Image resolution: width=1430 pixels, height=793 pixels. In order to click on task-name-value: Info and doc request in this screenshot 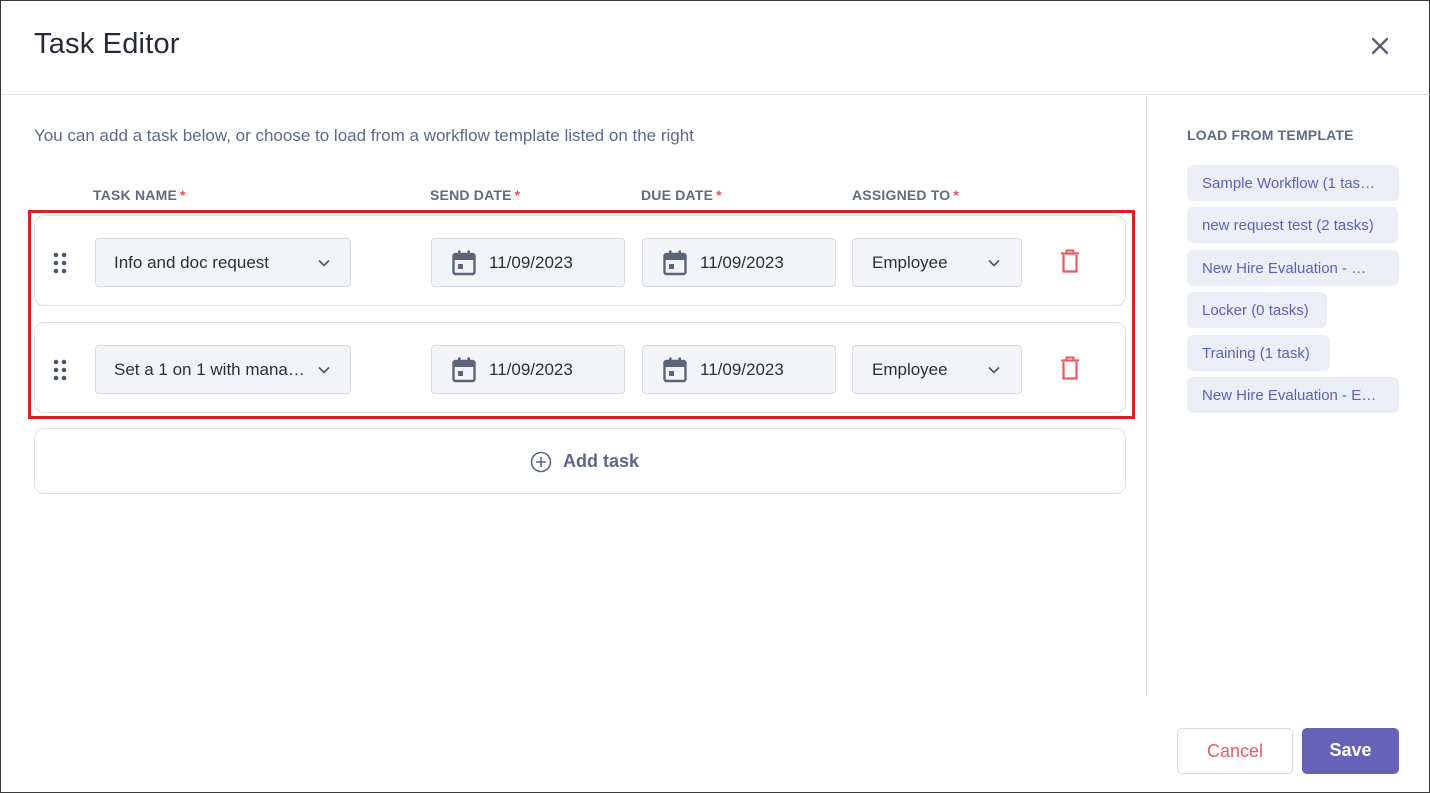, I will do `click(192, 262)`.